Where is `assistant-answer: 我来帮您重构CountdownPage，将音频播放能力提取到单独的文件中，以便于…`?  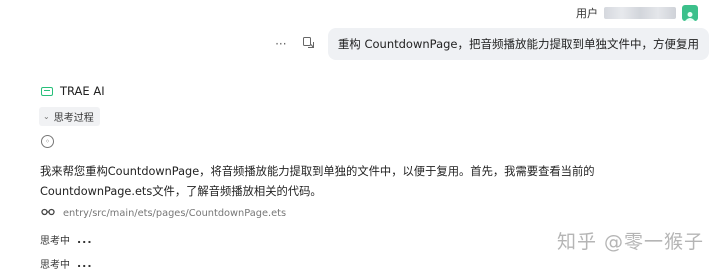
assistant-answer: 我来帮您重构CountdownPage，将音频播放能力提取到单独的文件中，以便于… is located at coordinates (317, 181).